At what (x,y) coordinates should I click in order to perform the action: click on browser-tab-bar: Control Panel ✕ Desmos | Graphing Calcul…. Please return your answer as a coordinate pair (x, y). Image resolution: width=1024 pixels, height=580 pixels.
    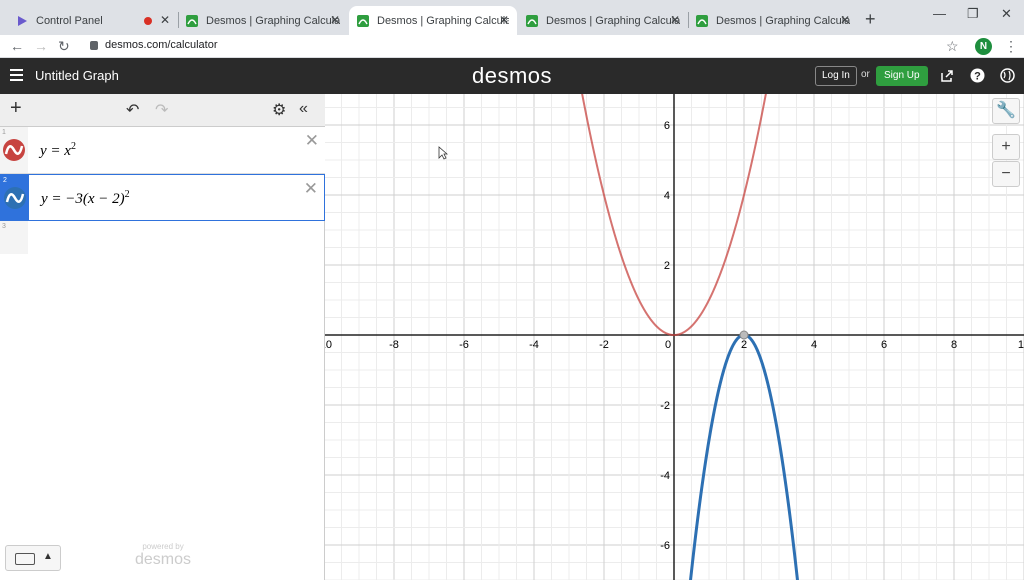
    Looking at the image, I should click on (512, 17).